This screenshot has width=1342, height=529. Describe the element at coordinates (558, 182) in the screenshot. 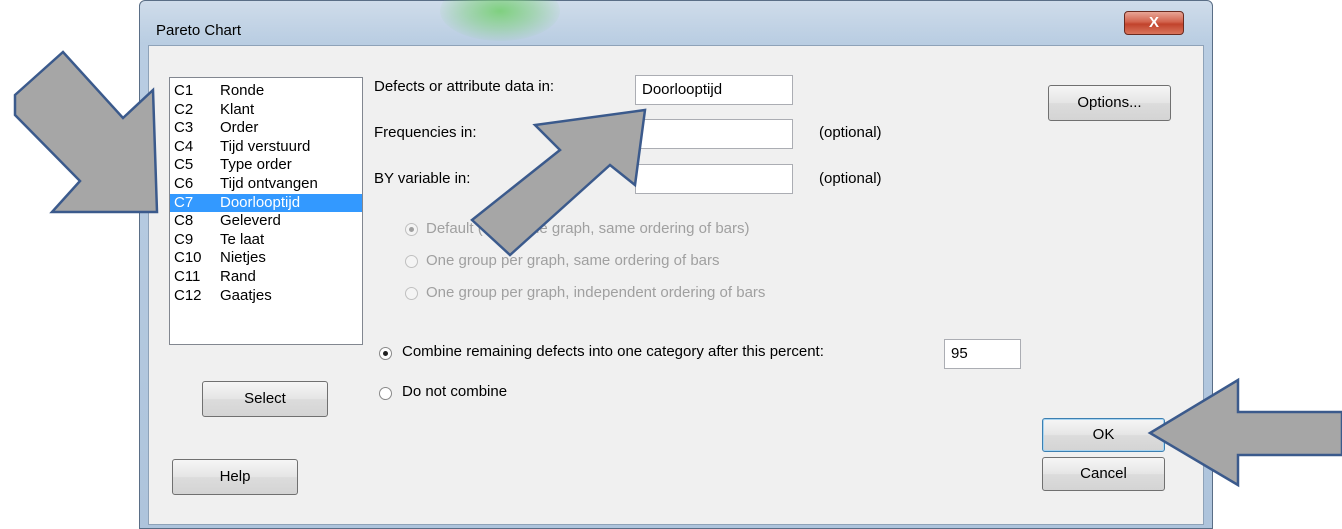

I see `middle-annotation-arrow` at that location.